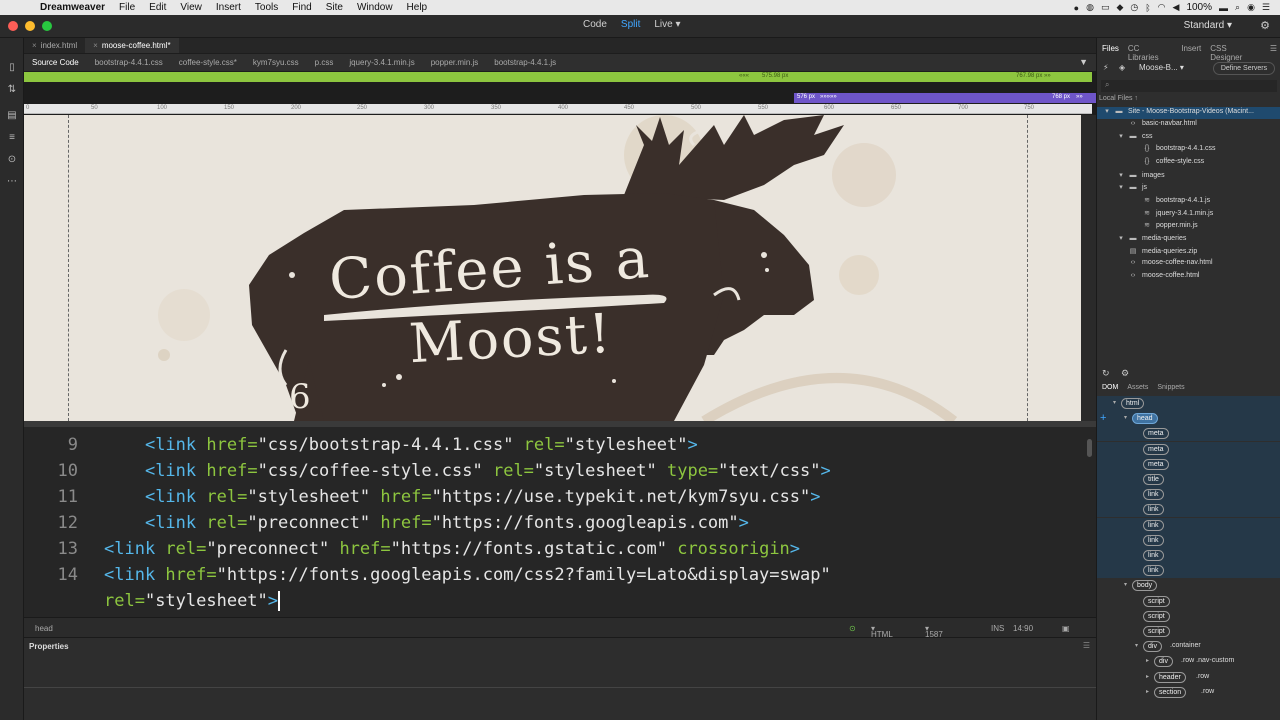 The width and height of the screenshot is (1280, 720). Describe the element at coordinates (12, 89) in the screenshot. I see `file-management-icon: ⇅` at that location.